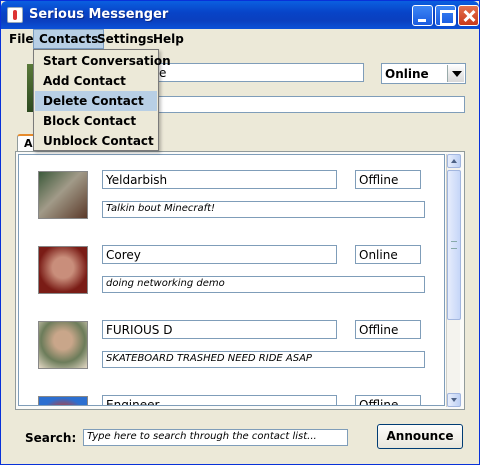 The height and width of the screenshot is (465, 480). What do you see at coordinates (263, 359) in the screenshot?
I see `contact-message: SKATEBOARD TRASHED NEED RIDE ASAP` at bounding box center [263, 359].